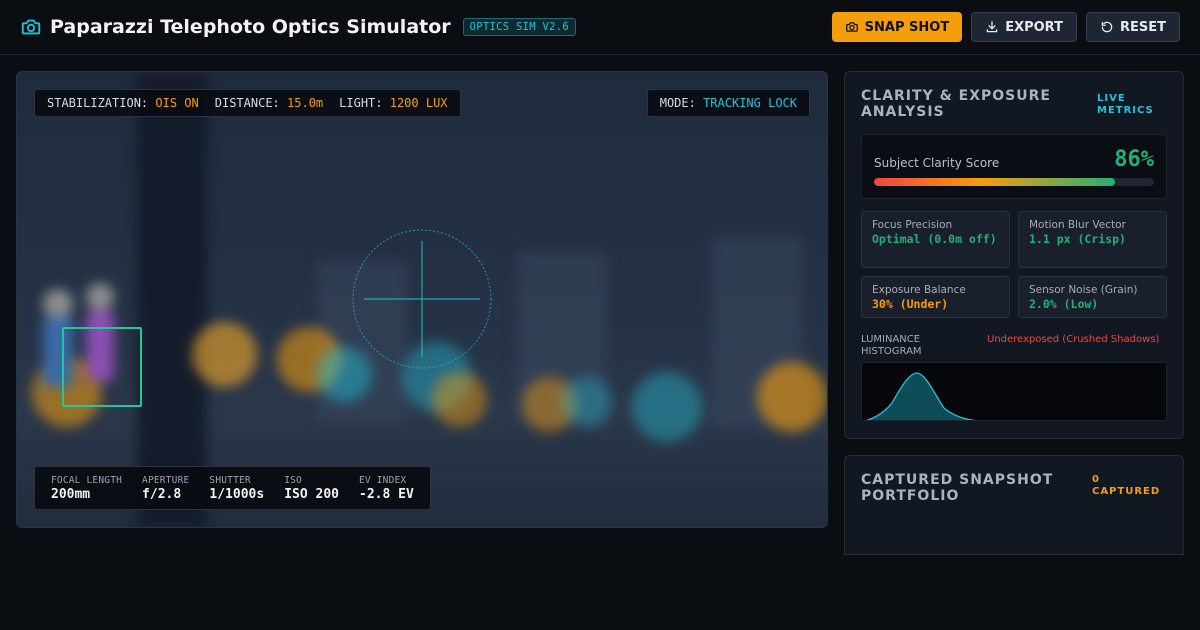 The width and height of the screenshot is (1200, 630). Describe the element at coordinates (1014, 391) in the screenshot. I see `luminance-histogram` at that location.